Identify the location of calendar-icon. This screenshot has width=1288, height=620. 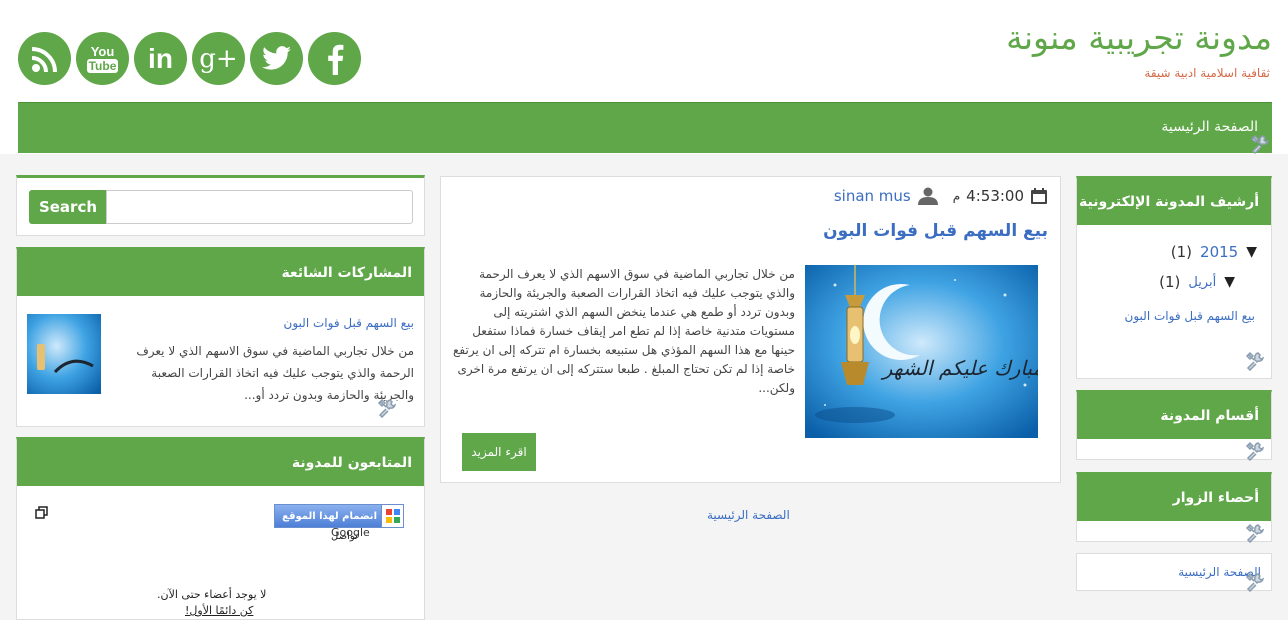
(1039, 196).